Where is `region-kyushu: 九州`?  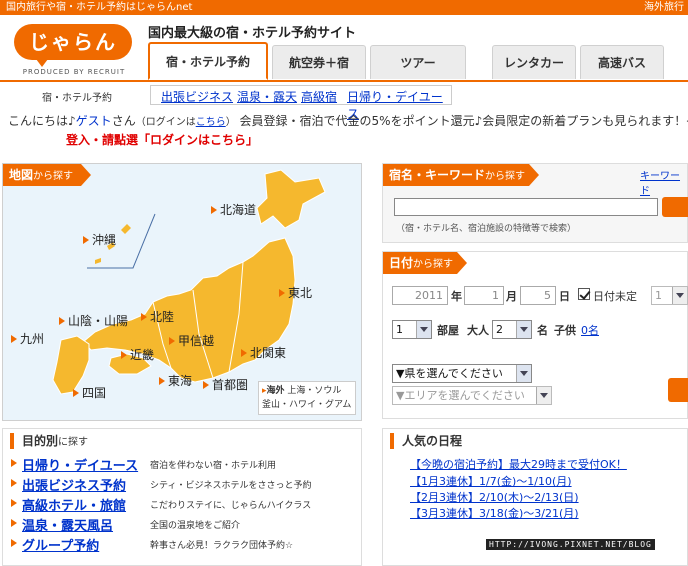
region-kyushu: 九州 is located at coordinates (27, 338).